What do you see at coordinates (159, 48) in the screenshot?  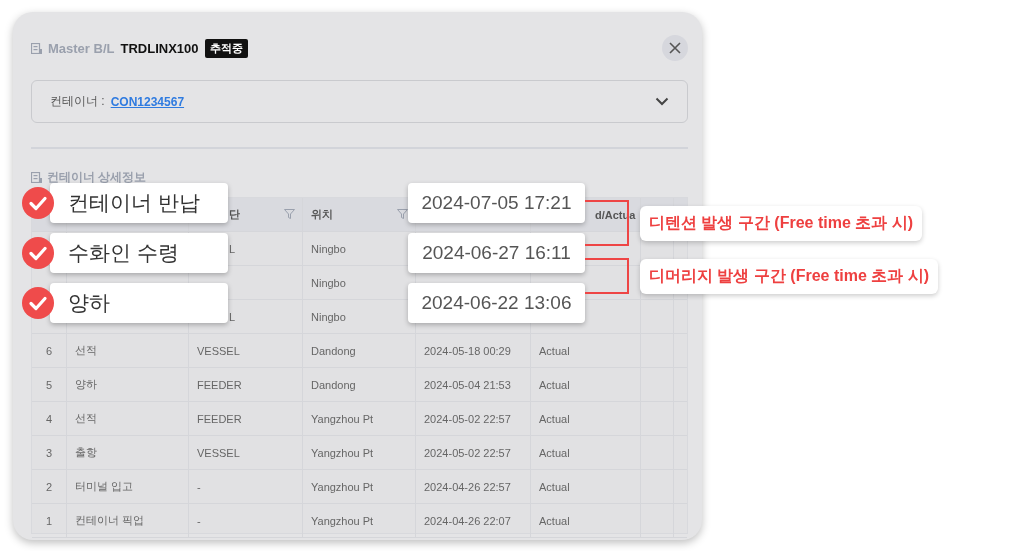 I see `bl-number: TRDLINX100` at bounding box center [159, 48].